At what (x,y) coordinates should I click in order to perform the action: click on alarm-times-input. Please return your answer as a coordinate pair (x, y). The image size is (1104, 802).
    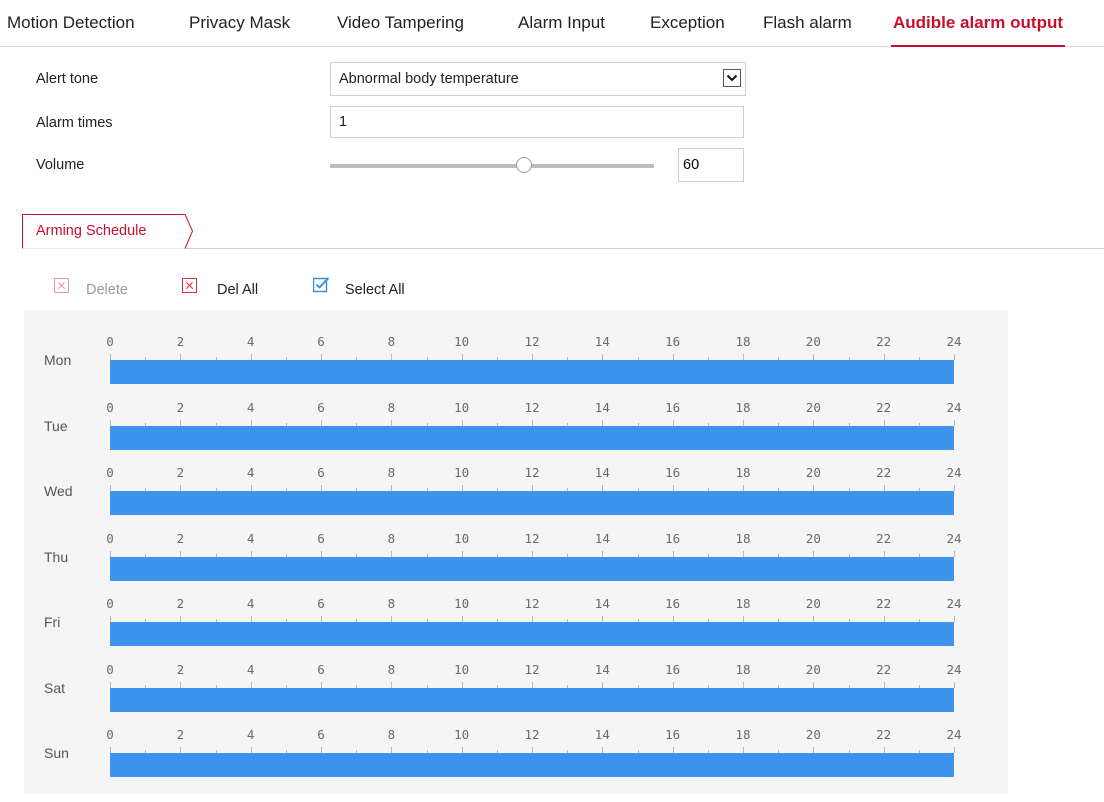
    Looking at the image, I should click on (537, 122).